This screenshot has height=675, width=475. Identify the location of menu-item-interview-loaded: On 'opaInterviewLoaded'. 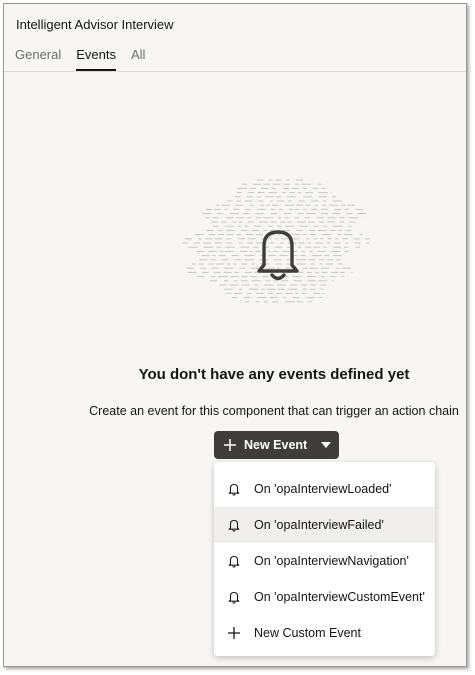
(324, 489).